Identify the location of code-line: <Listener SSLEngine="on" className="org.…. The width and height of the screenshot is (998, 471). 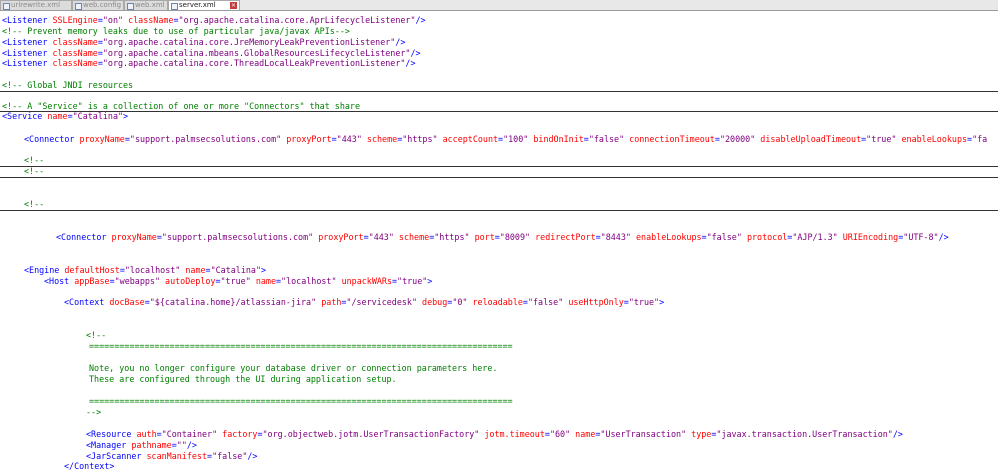
(214, 20).